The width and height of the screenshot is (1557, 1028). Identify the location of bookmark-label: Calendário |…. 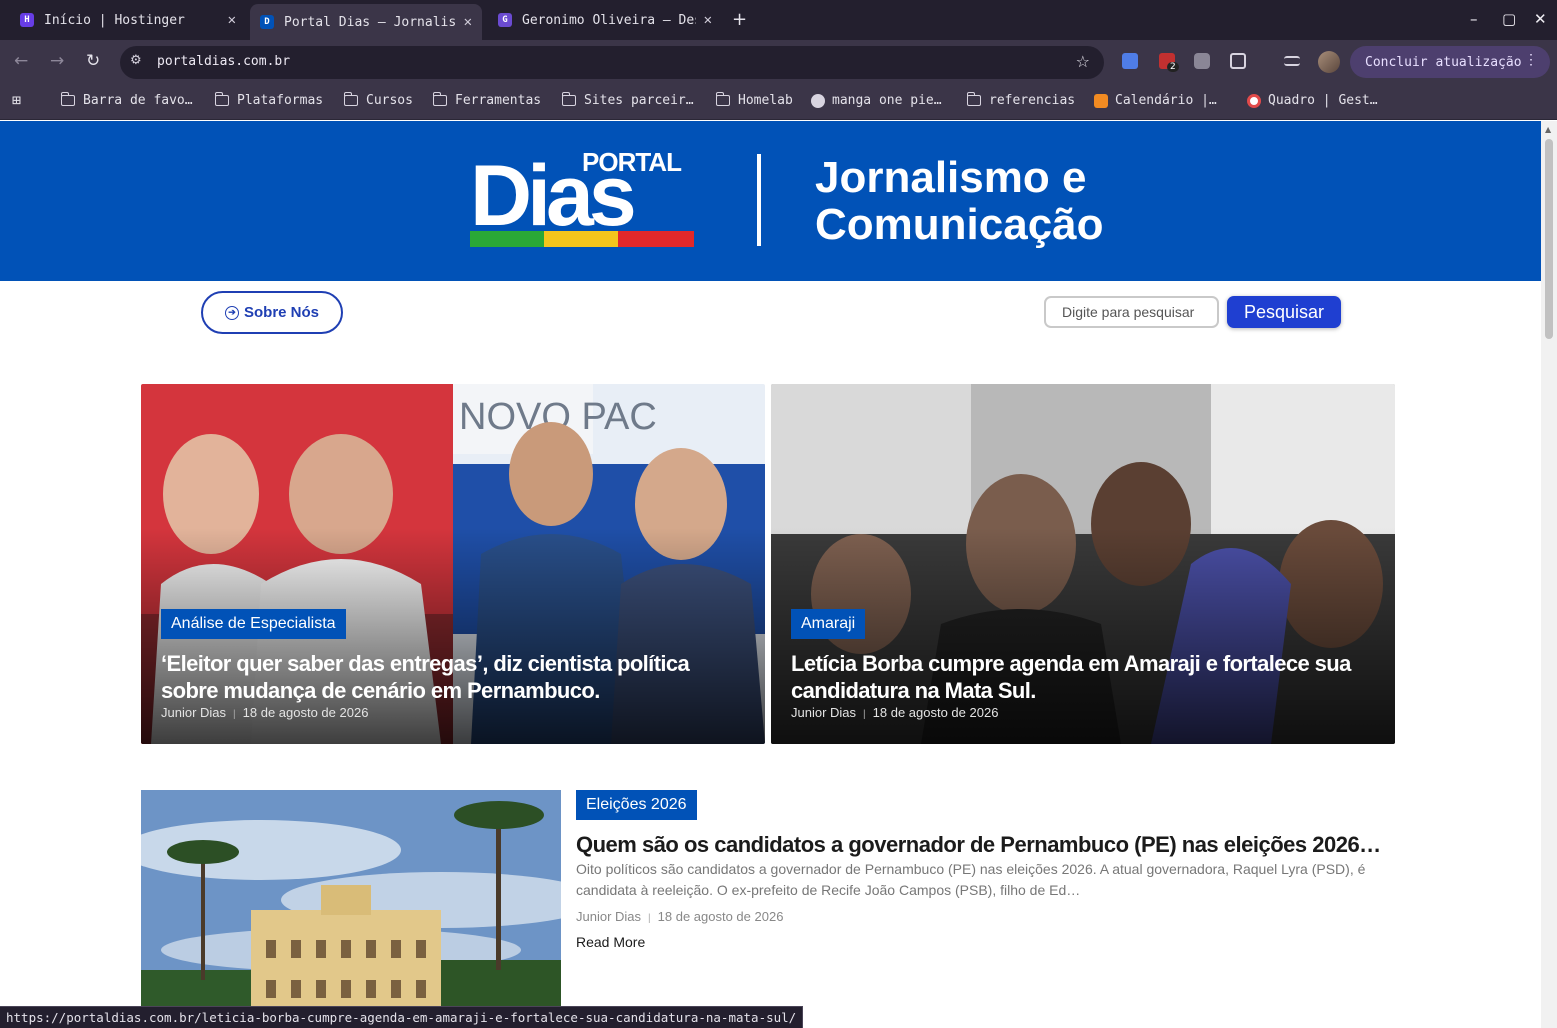
(1166, 100).